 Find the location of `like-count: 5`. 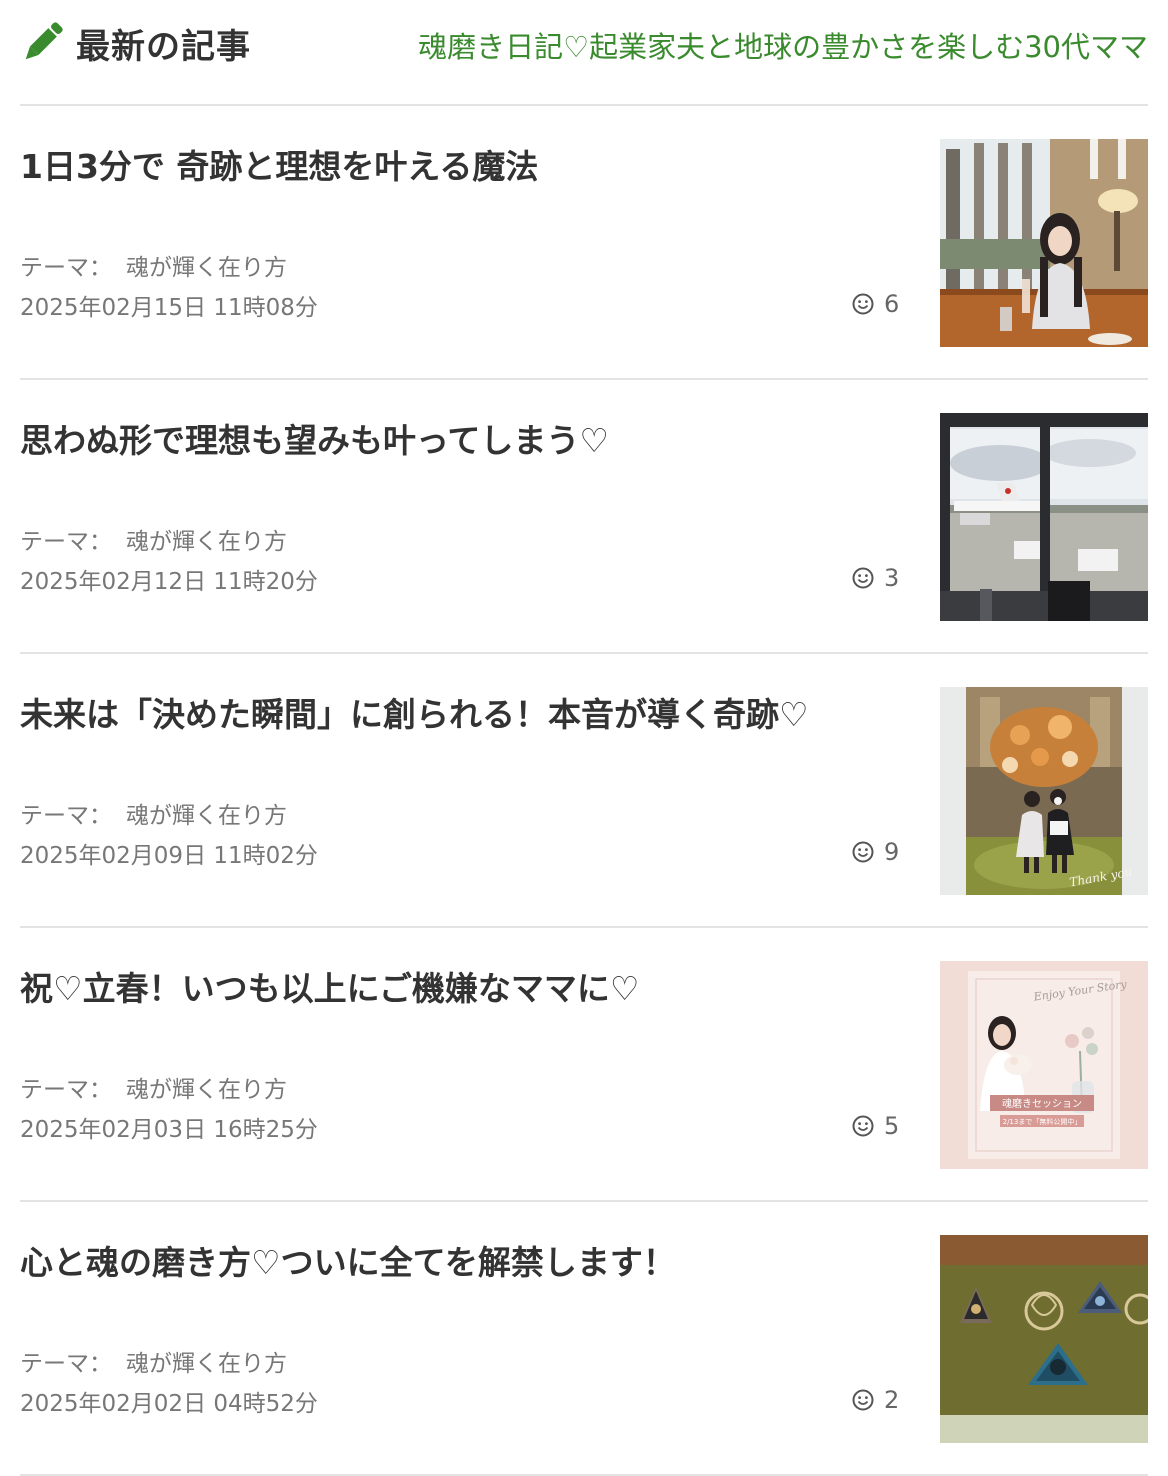

like-count: 5 is located at coordinates (875, 1126).